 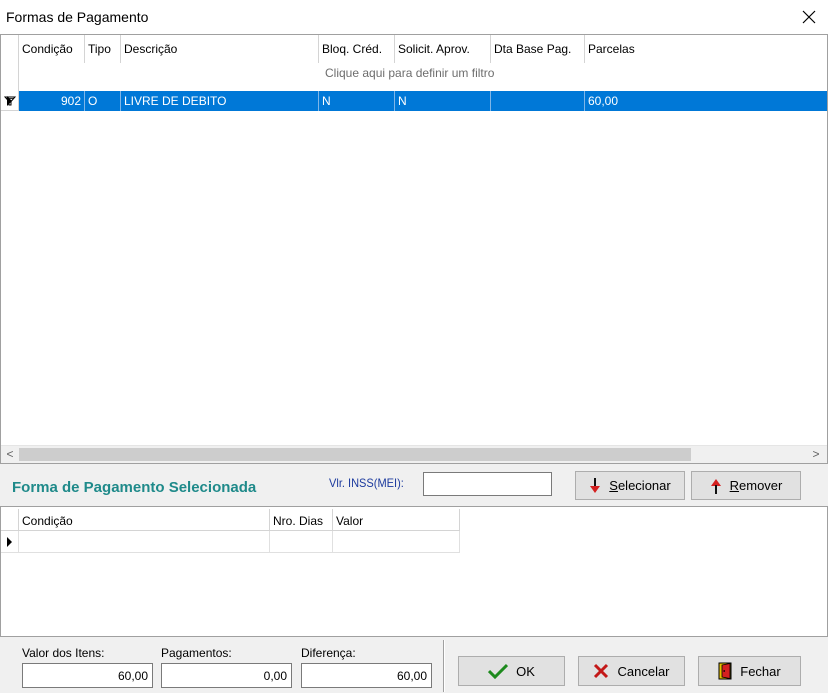 What do you see at coordinates (414, 17) in the screenshot?
I see `title-bar: Formas de Pagamento` at bounding box center [414, 17].